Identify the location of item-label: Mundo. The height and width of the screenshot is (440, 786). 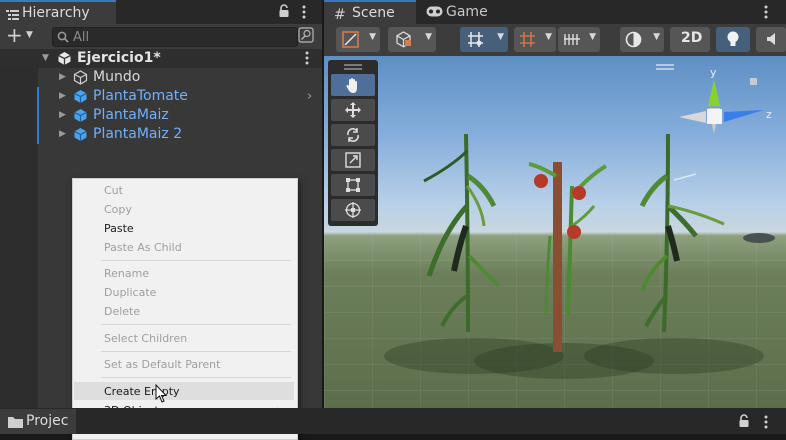
(117, 77).